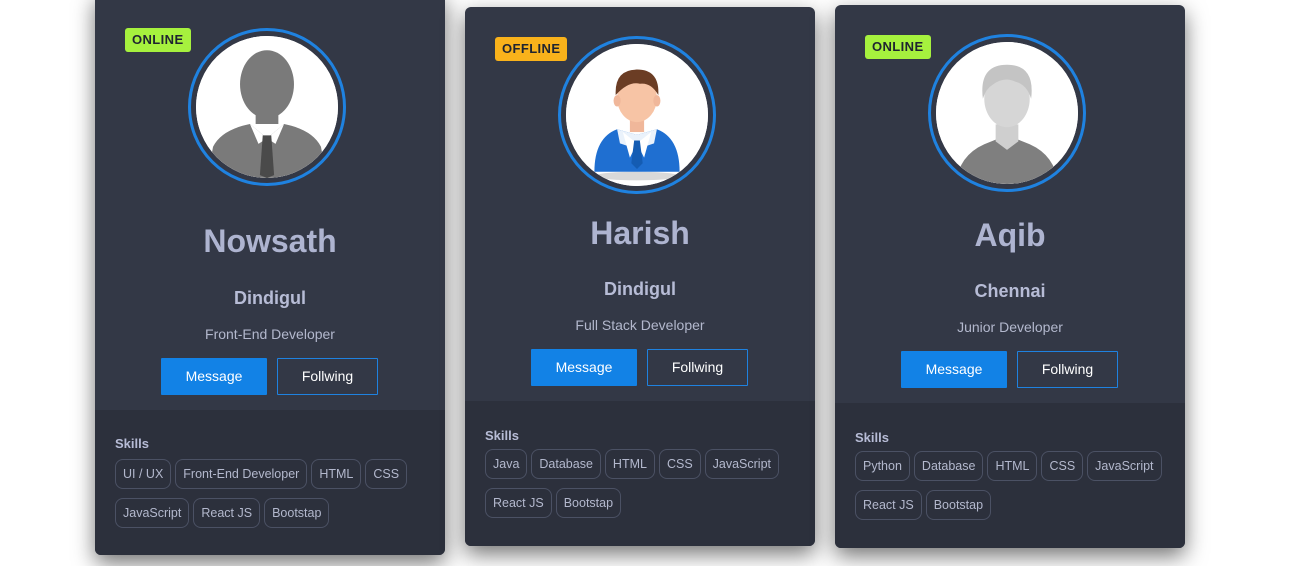 The image size is (1291, 566). What do you see at coordinates (1010, 327) in the screenshot?
I see `profile-role: Junior Developer` at bounding box center [1010, 327].